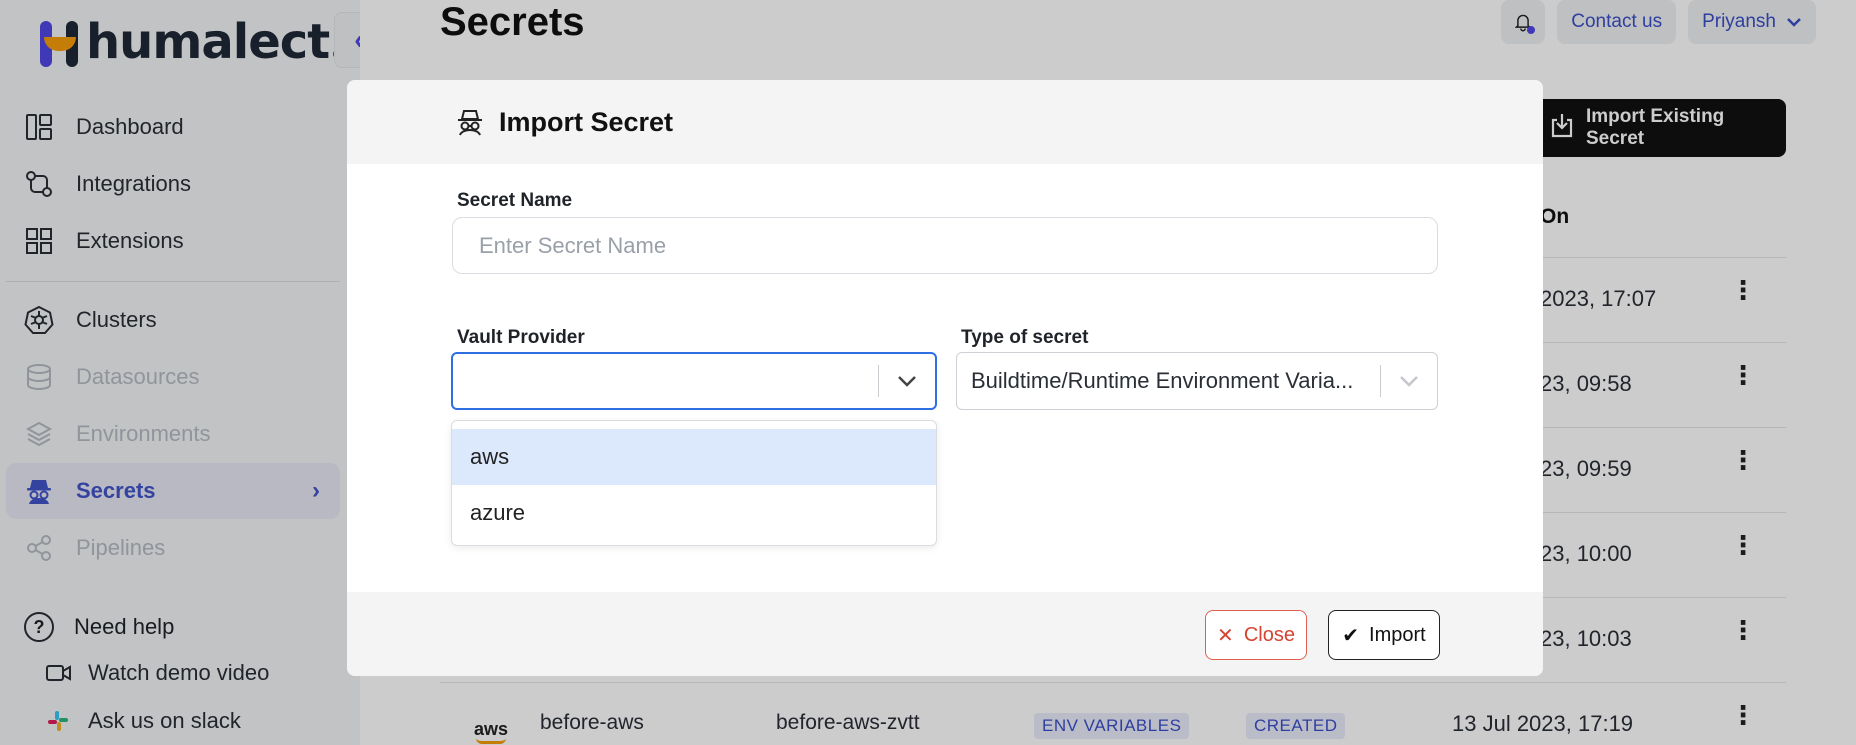 This screenshot has height=745, width=1856. What do you see at coordinates (1269, 634) in the screenshot?
I see `close-label: Close` at bounding box center [1269, 634].